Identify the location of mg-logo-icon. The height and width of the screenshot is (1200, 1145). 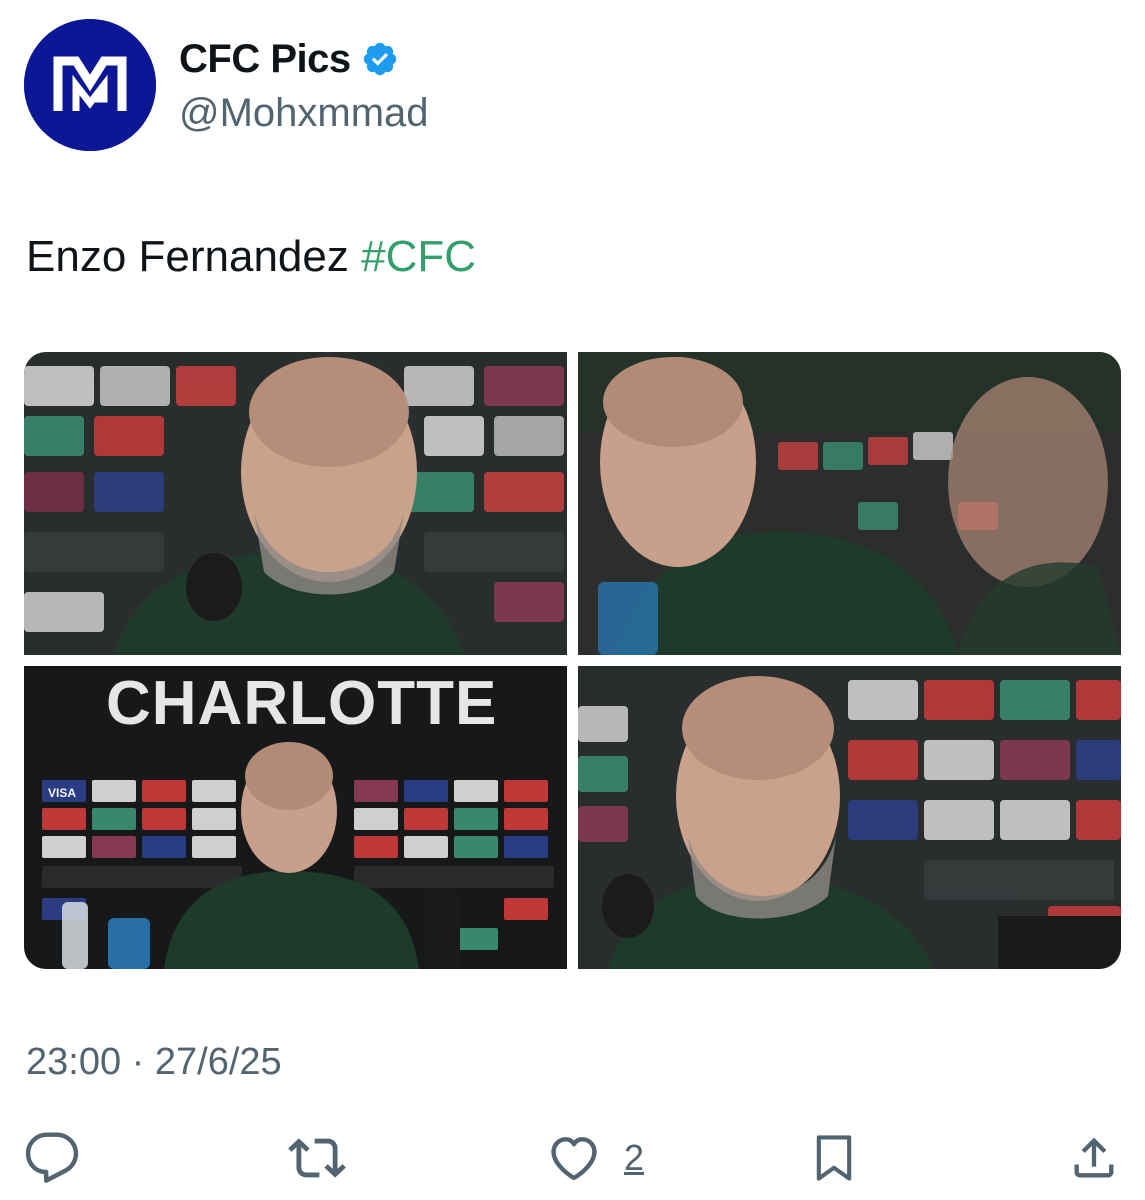
(90, 85).